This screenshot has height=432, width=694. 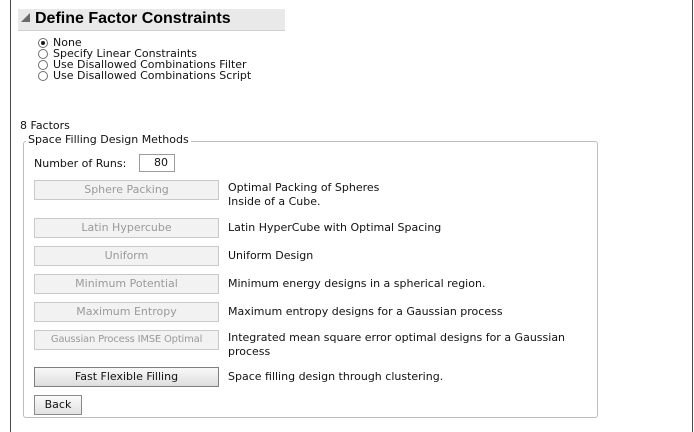 I want to click on radio-label: Use Disallowed Combinations Script, so click(x=152, y=75).